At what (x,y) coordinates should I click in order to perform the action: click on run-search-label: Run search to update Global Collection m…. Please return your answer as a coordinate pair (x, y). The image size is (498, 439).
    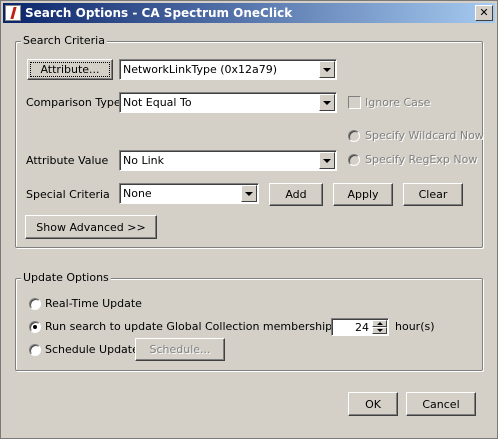
    Looking at the image, I should click on (206, 326).